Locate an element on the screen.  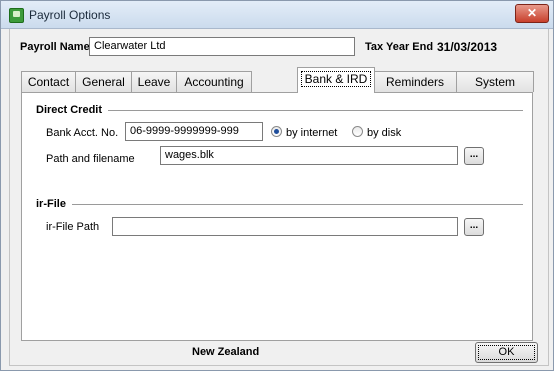
by-disk-label: by disk is located at coordinates (384, 133).